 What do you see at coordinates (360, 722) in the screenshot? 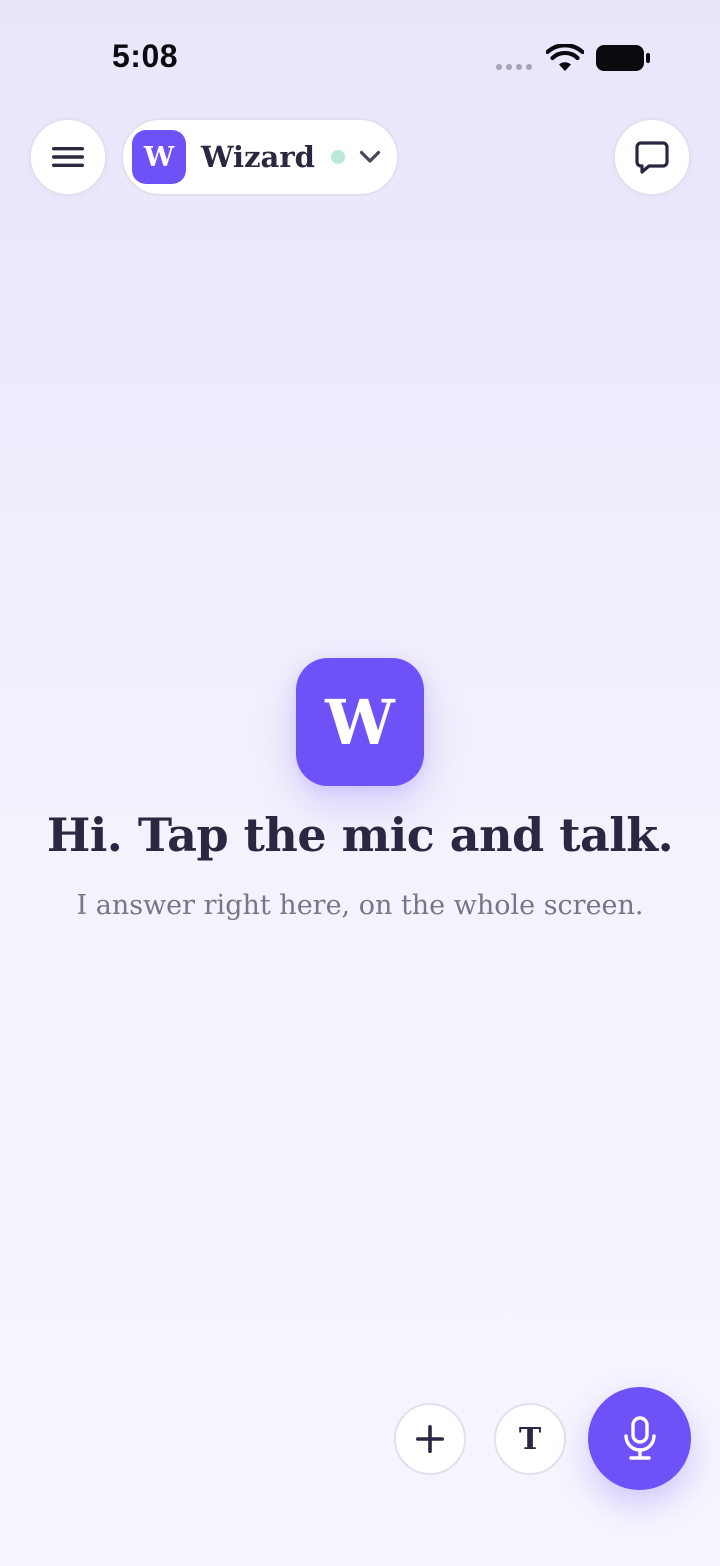
I see `hero-assistant-logo: W` at bounding box center [360, 722].